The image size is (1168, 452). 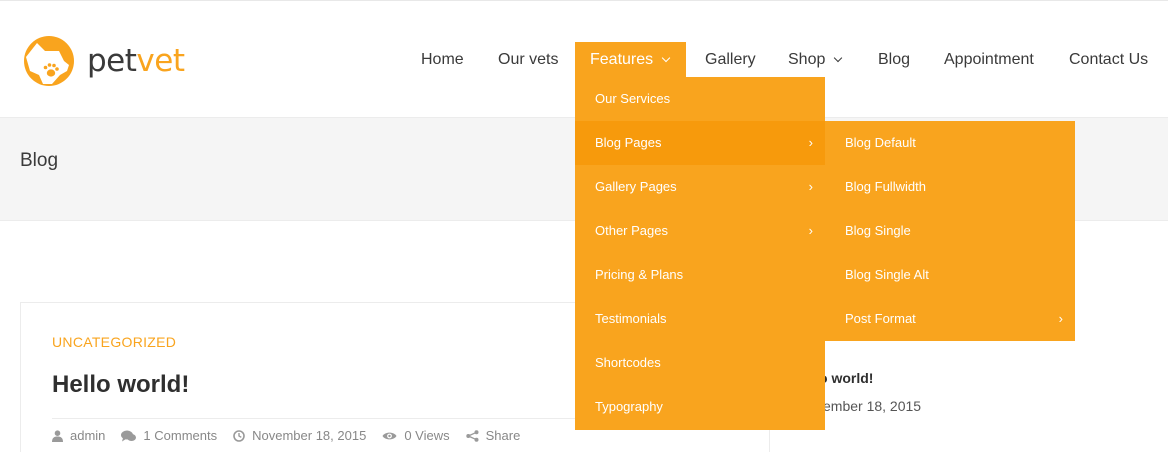 I want to click on logo-wordmark: petvet, so click(x=136, y=60).